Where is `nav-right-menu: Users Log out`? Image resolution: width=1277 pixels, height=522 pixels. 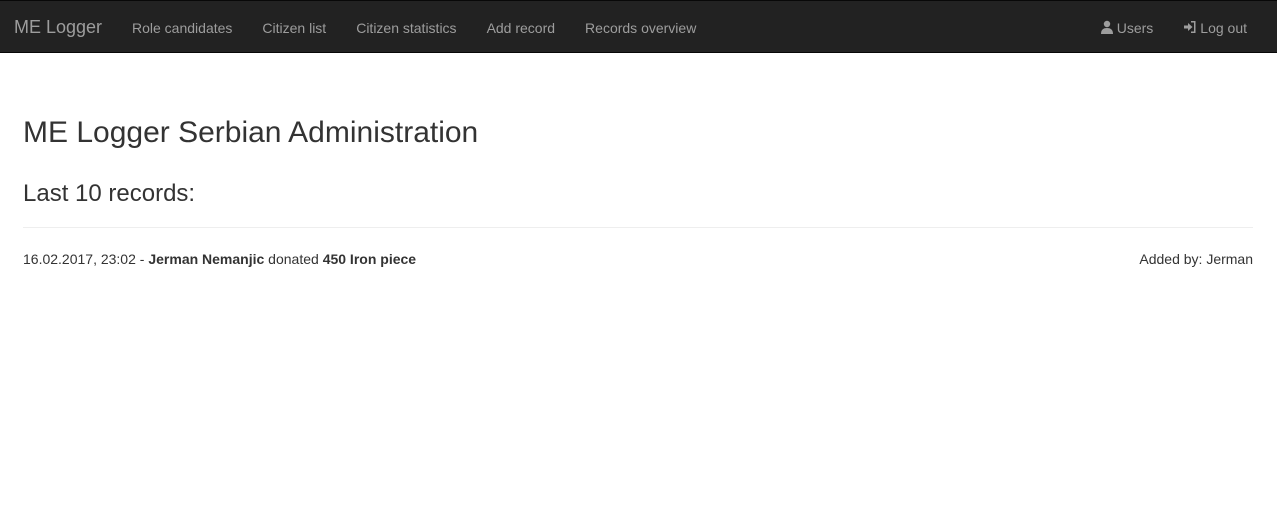
nav-right-menu: Users Log out is located at coordinates (1173, 27).